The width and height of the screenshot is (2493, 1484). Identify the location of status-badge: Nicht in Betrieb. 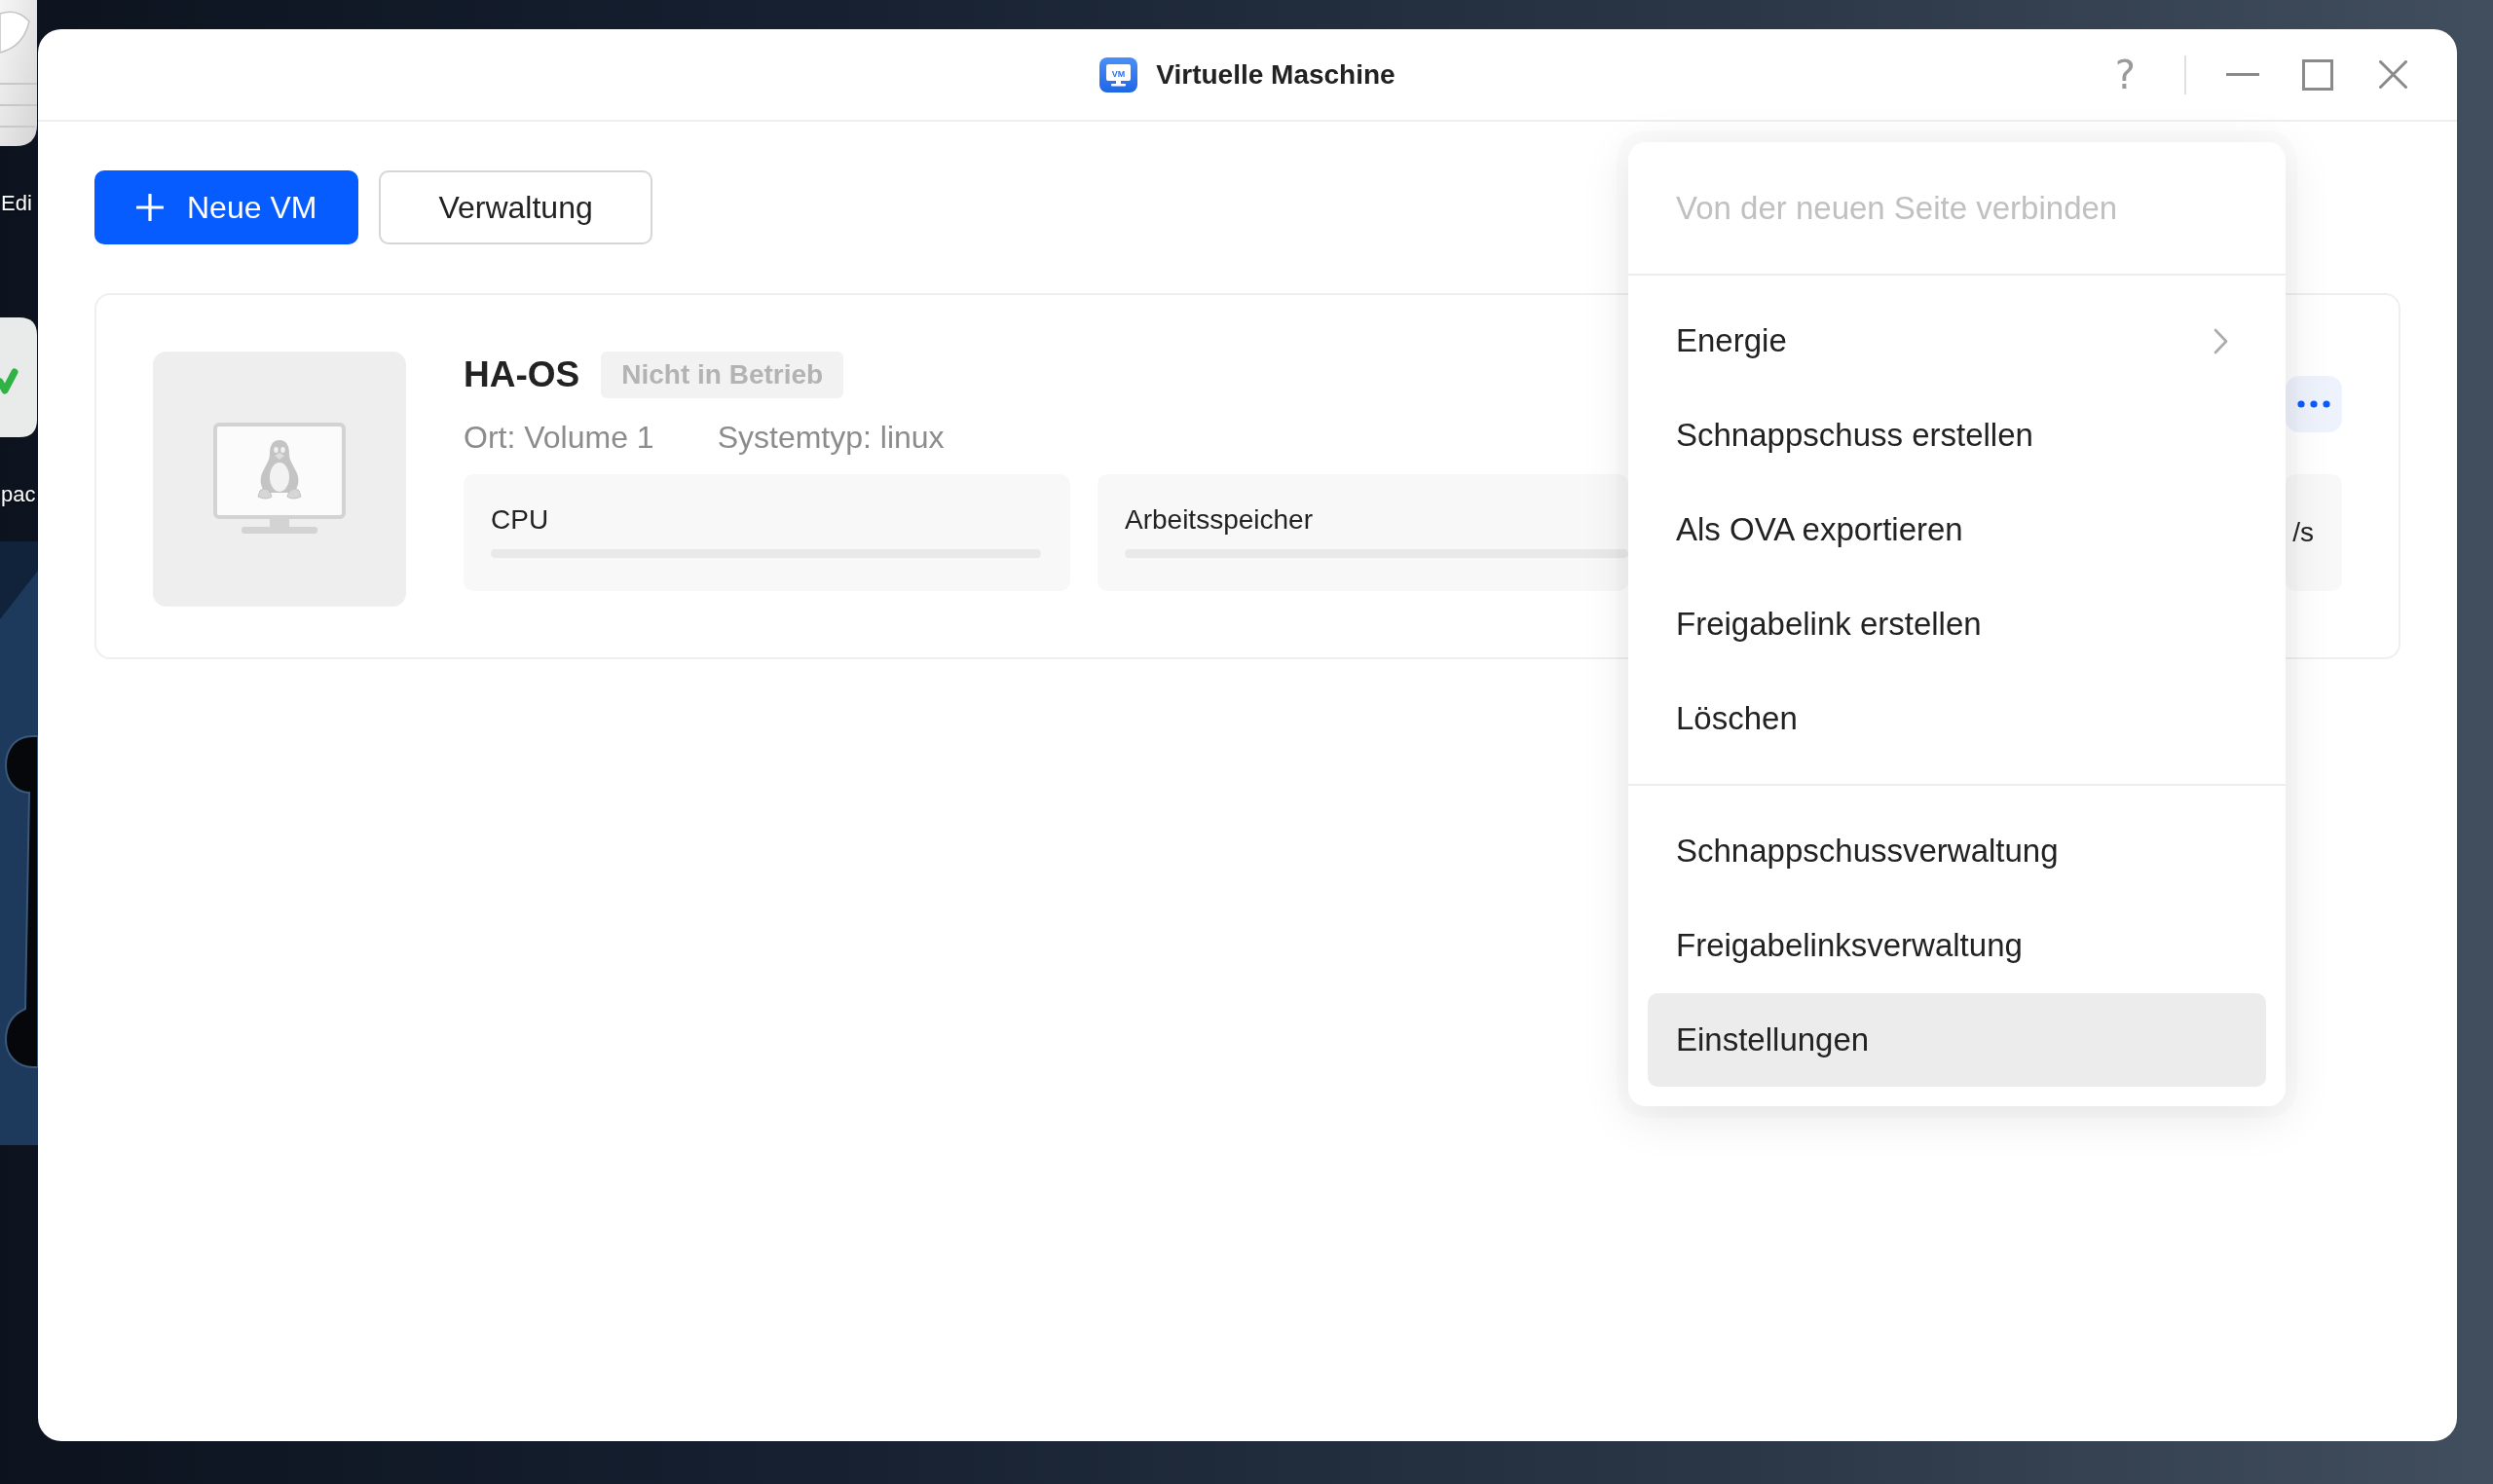
(723, 375).